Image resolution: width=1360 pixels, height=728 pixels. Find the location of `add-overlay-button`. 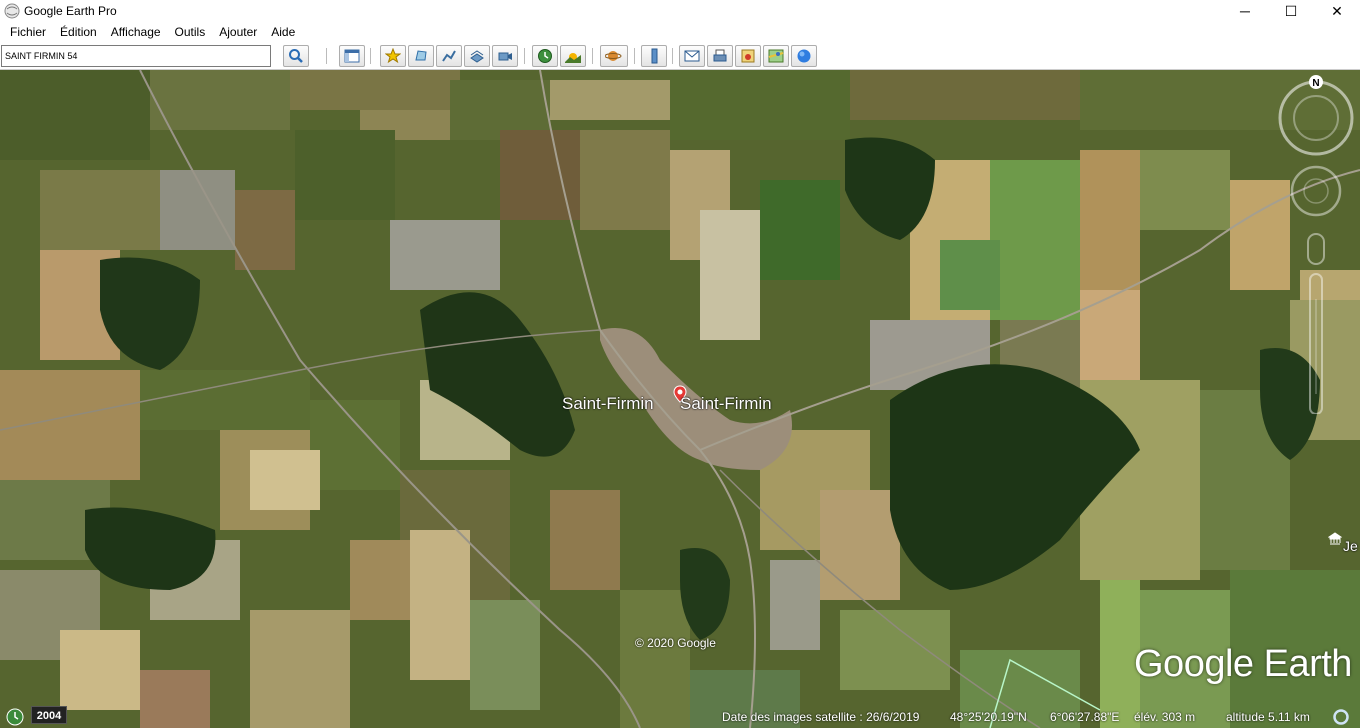

add-overlay-button is located at coordinates (477, 56).